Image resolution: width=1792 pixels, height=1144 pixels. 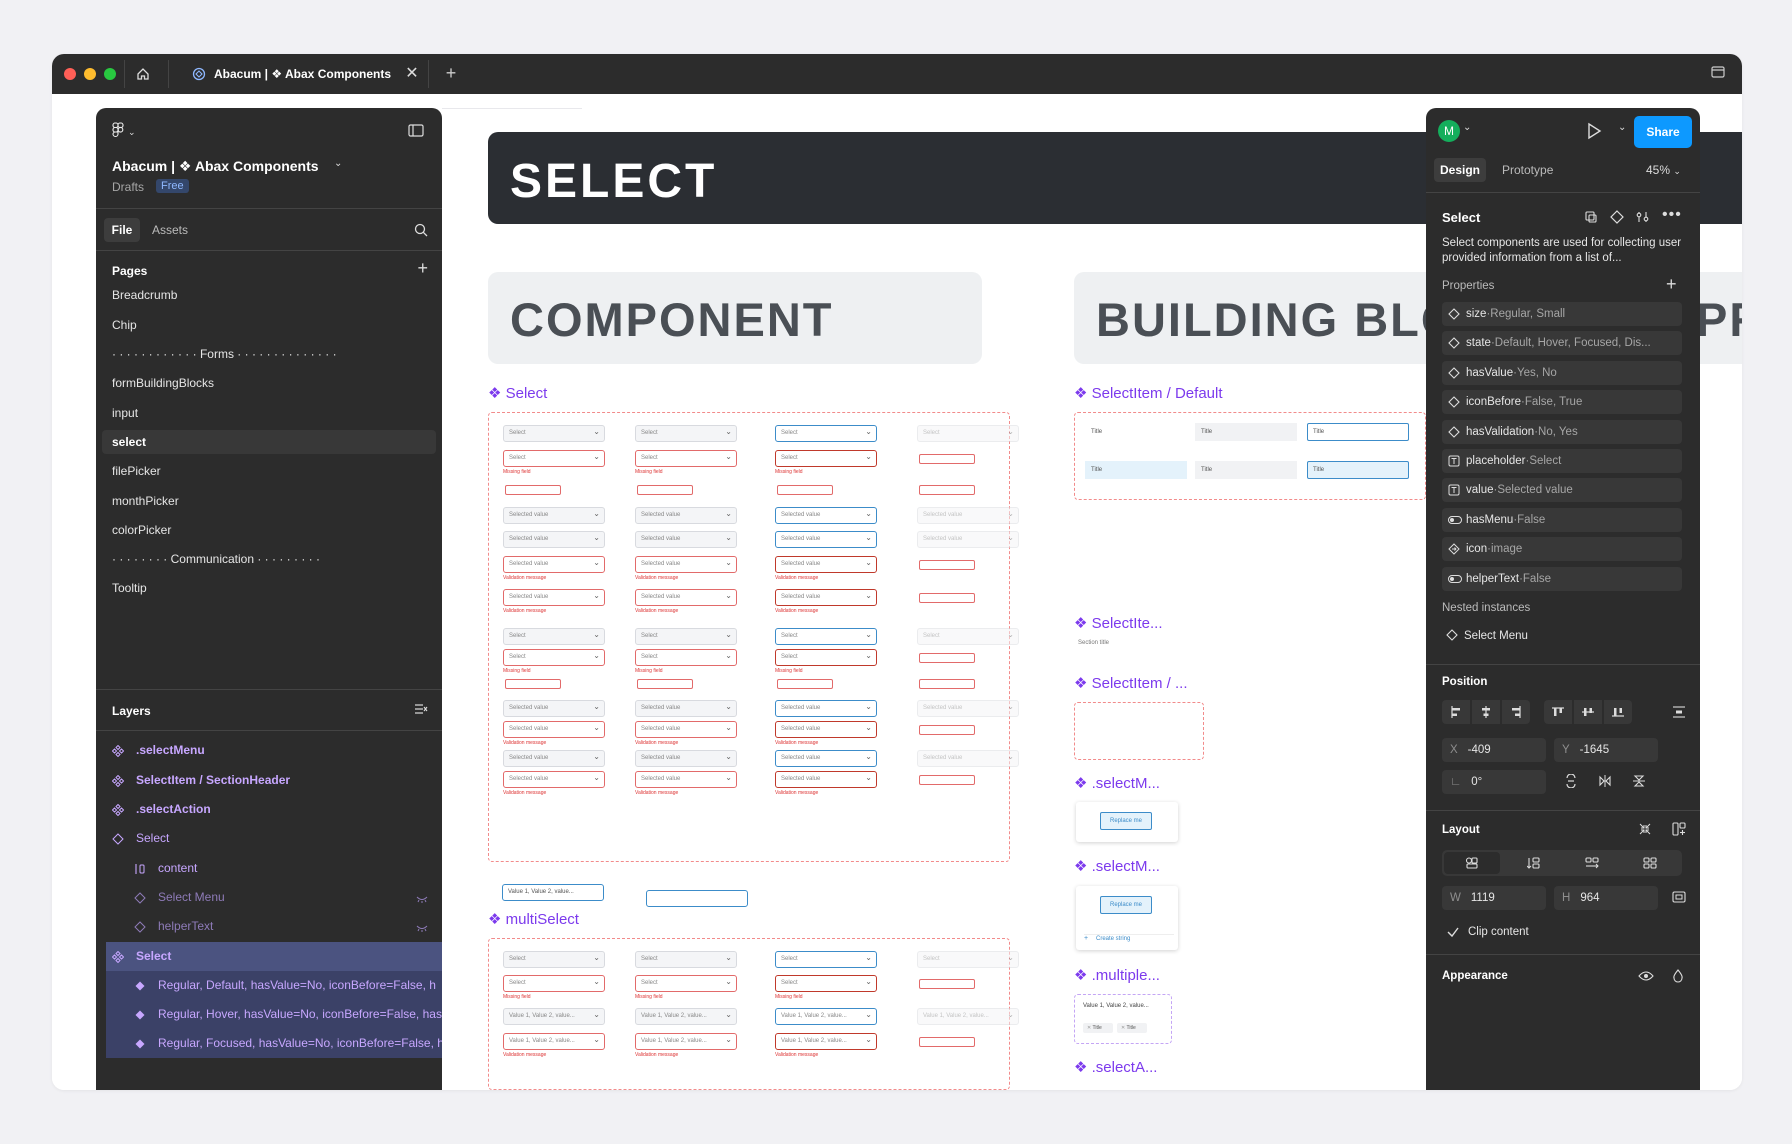 What do you see at coordinates (421, 232) in the screenshot?
I see `search-icon` at bounding box center [421, 232].